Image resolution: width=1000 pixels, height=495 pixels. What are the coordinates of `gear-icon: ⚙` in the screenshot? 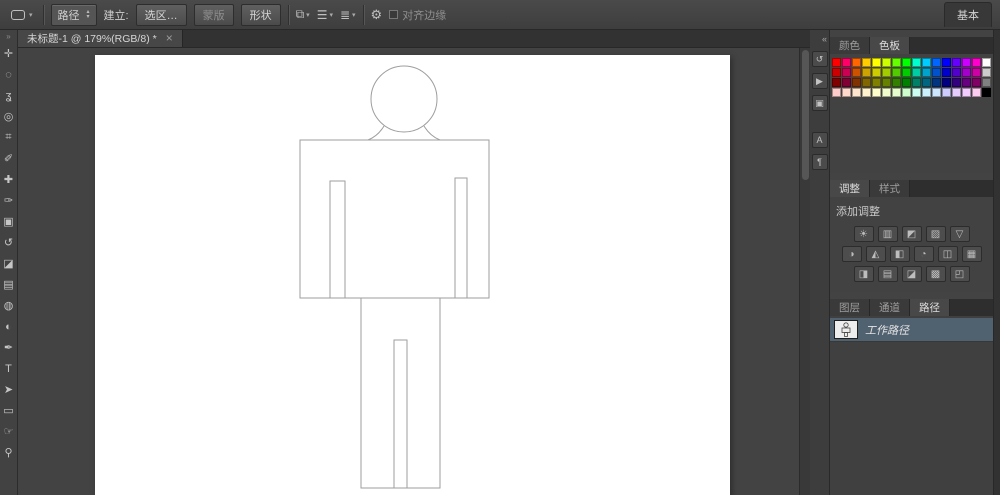 It's located at (377, 15).